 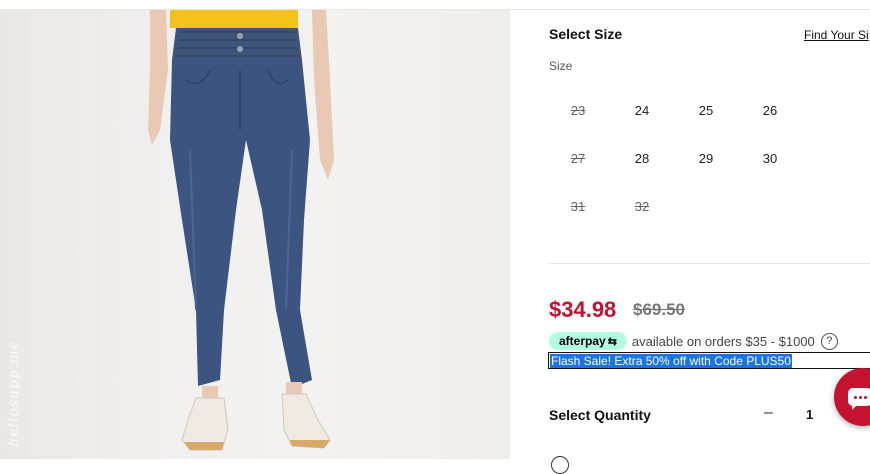 What do you see at coordinates (706, 110) in the screenshot?
I see `size-option-25: 25` at bounding box center [706, 110].